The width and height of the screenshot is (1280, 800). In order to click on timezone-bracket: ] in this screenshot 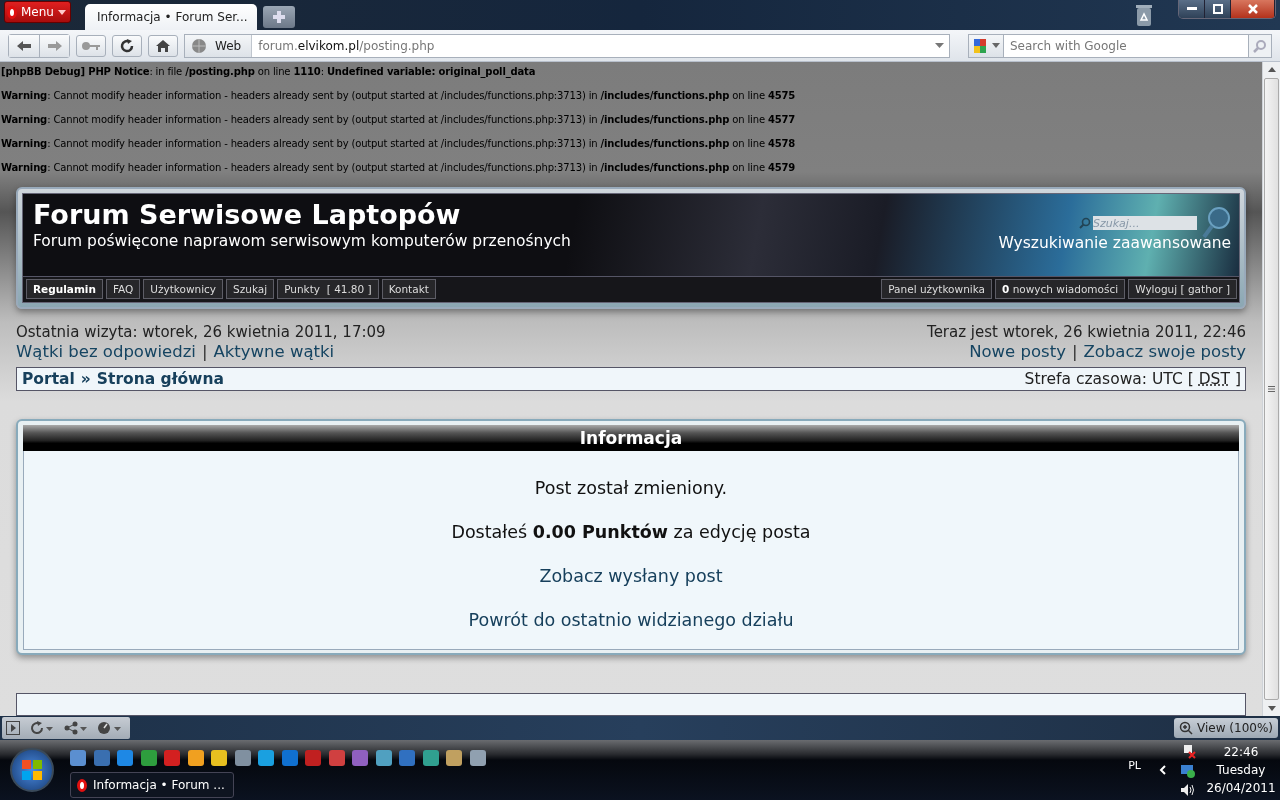, I will do `click(1237, 378)`.